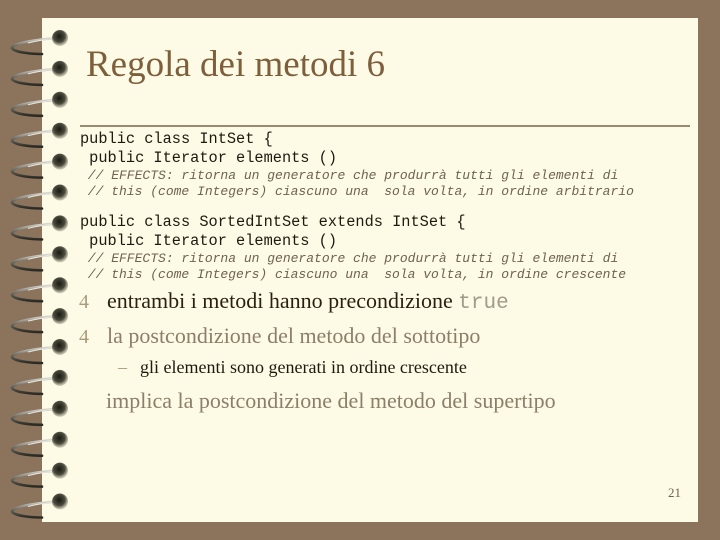 The height and width of the screenshot is (540, 720). Describe the element at coordinates (385, 126) in the screenshot. I see `title-divider` at that location.